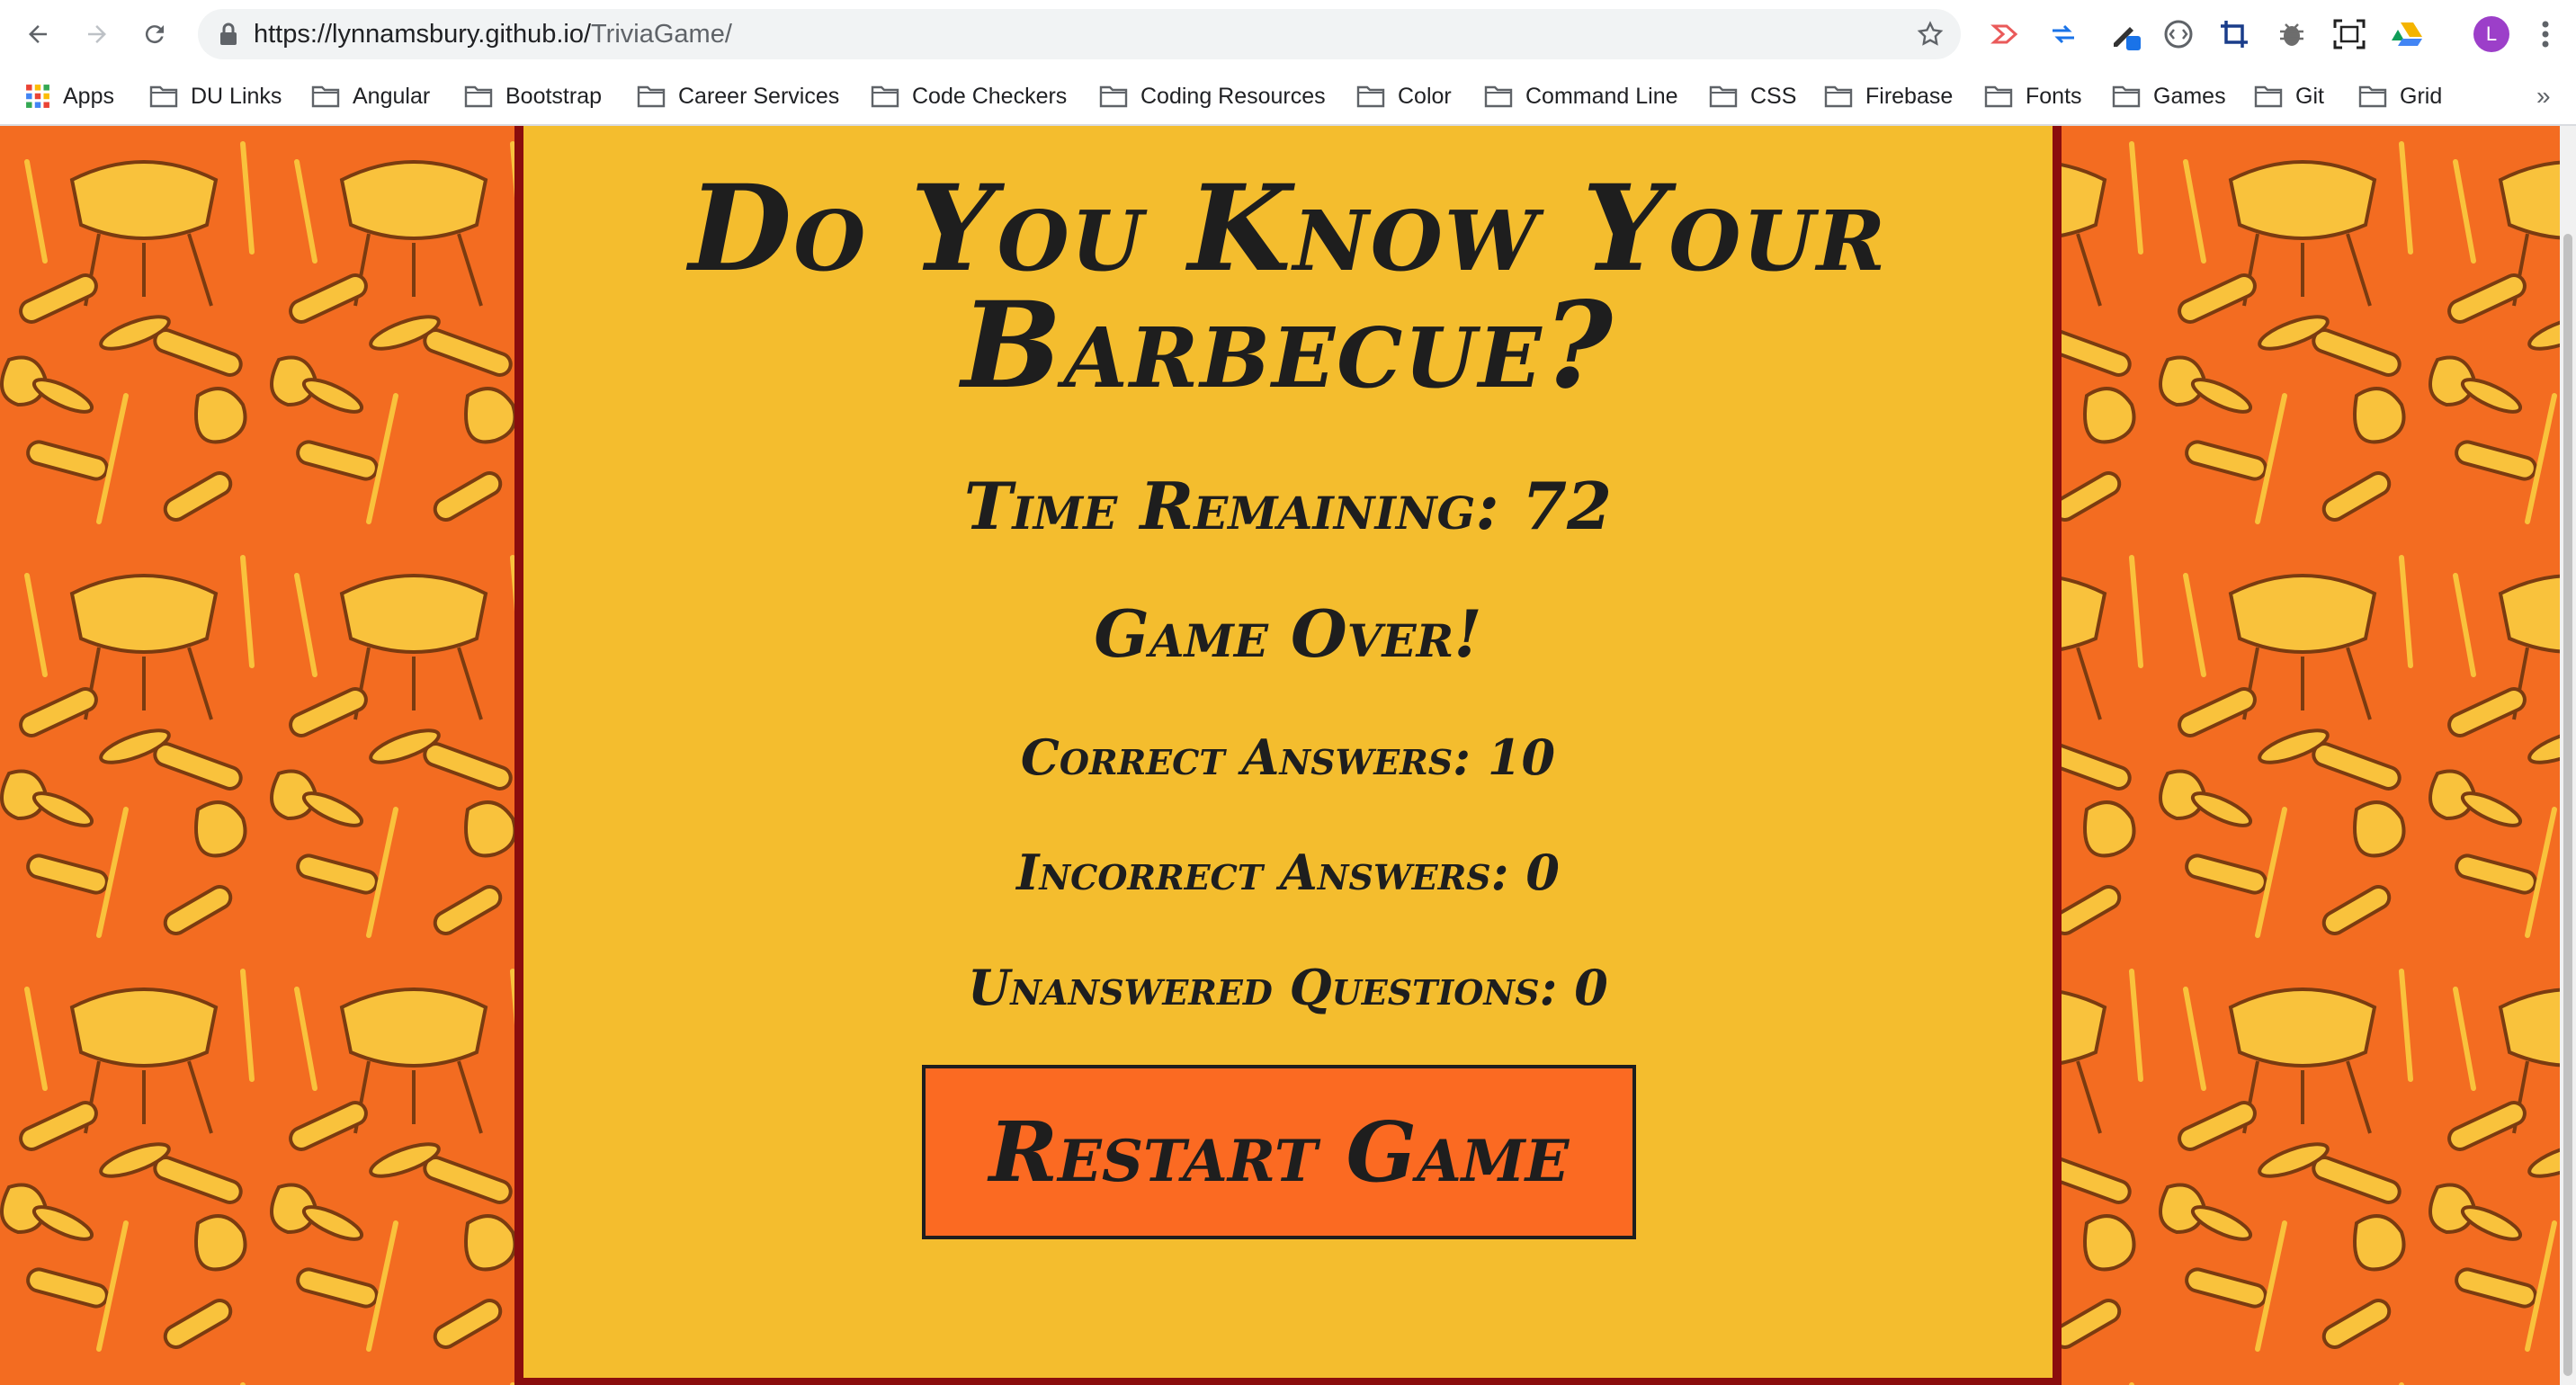 Image resolution: width=2576 pixels, height=1385 pixels. I want to click on back-button, so click(37, 34).